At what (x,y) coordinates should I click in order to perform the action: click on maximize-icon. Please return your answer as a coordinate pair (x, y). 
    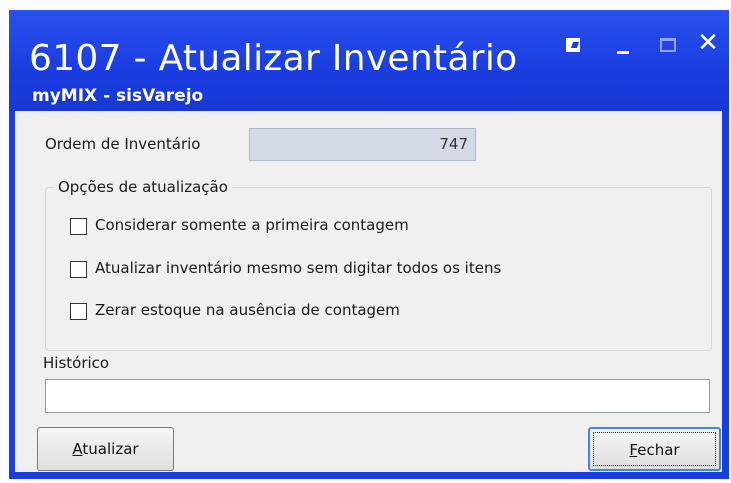
    Looking at the image, I should click on (669, 47).